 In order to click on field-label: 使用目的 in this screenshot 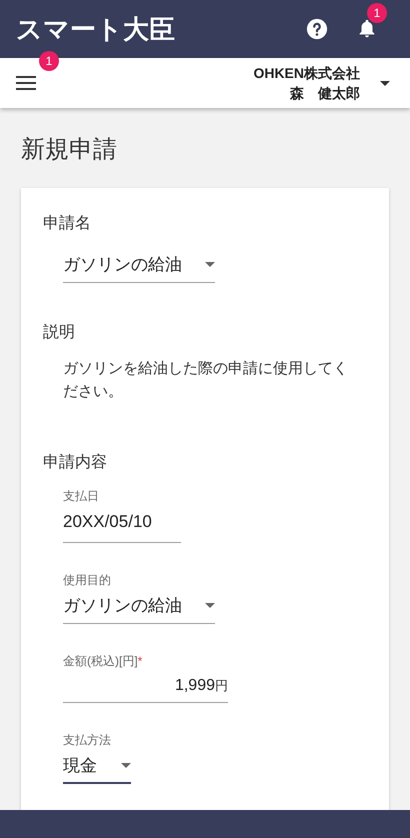, I will do `click(87, 580)`.